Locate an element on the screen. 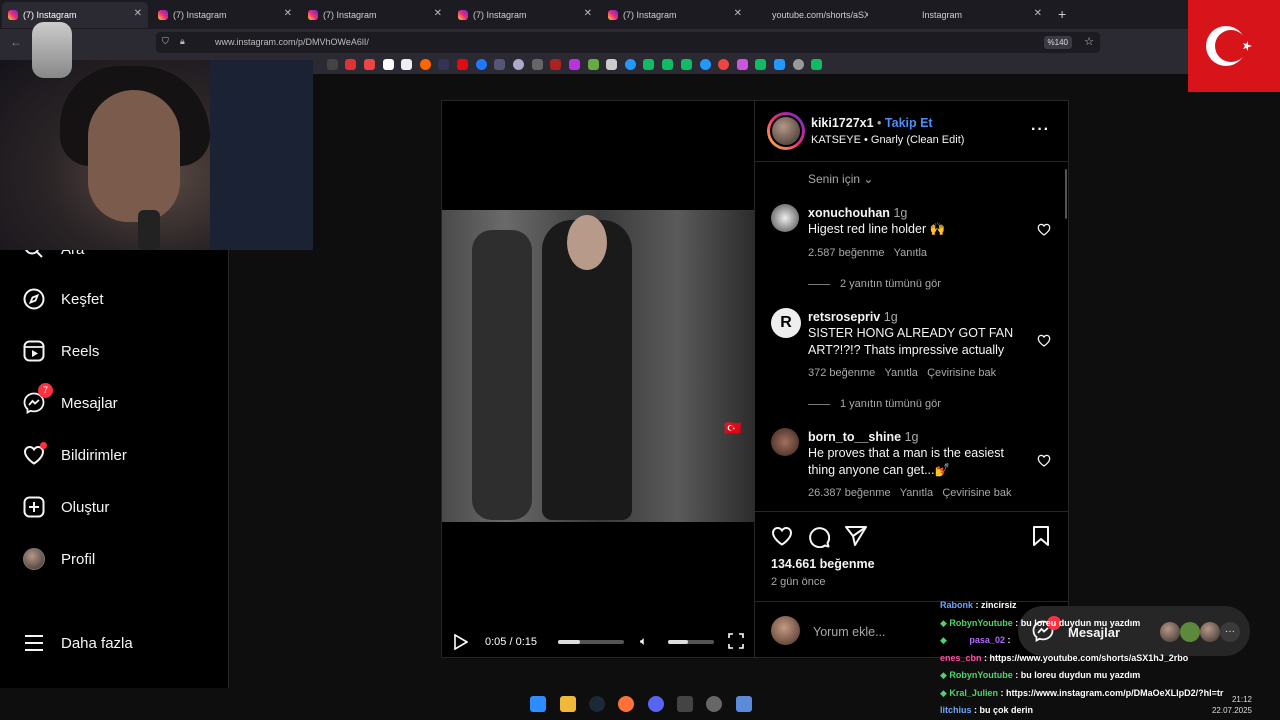 The image size is (1280, 720). comments-filter: Senin için ⌄ is located at coordinates (840, 179).